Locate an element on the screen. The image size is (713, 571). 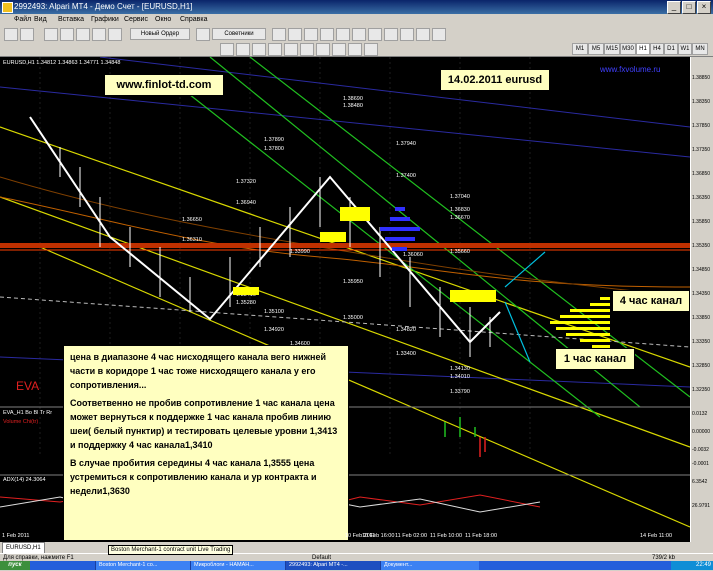
maximize-button: □ is located at coordinates (689, 7).